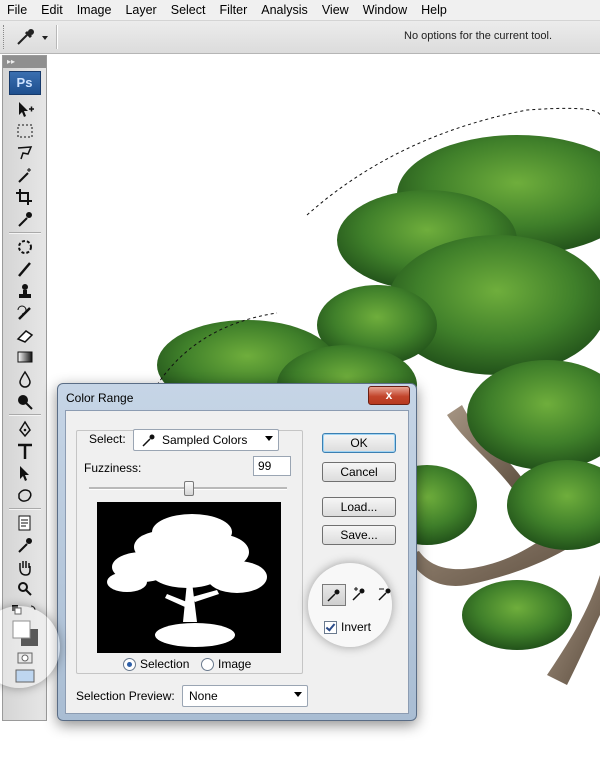 Image resolution: width=600 pixels, height=778 pixels. Describe the element at coordinates (359, 472) in the screenshot. I see `cancel-button: Cancel` at that location.